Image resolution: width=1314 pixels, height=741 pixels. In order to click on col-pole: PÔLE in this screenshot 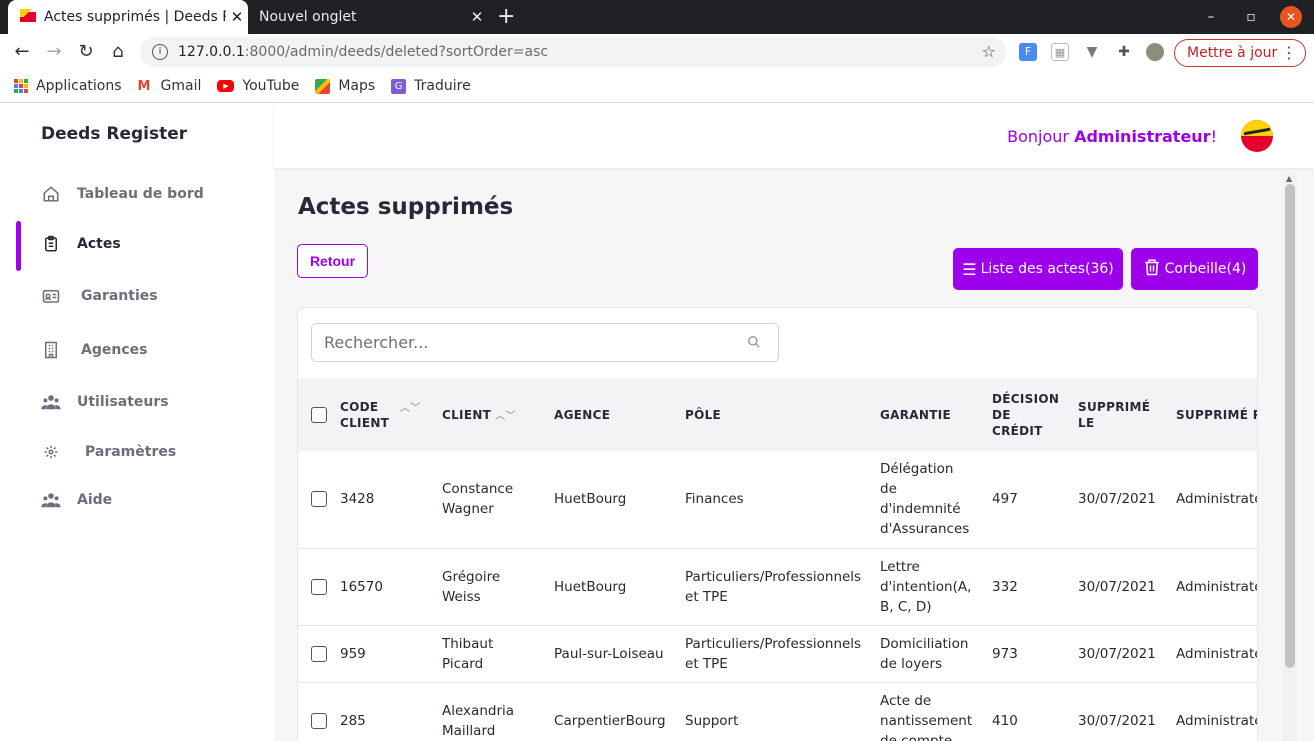, I will do `click(703, 414)`.